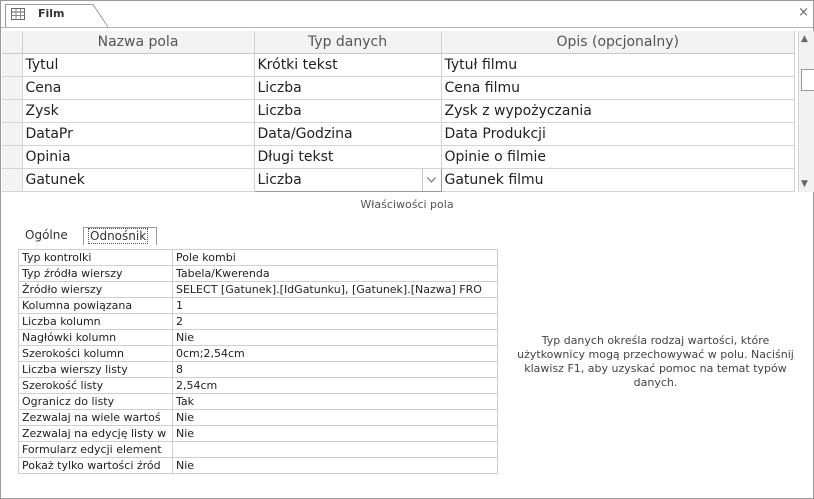 This screenshot has height=499, width=814. Describe the element at coordinates (95, 257) in the screenshot. I see `property-key: Typ kontrolki` at that location.